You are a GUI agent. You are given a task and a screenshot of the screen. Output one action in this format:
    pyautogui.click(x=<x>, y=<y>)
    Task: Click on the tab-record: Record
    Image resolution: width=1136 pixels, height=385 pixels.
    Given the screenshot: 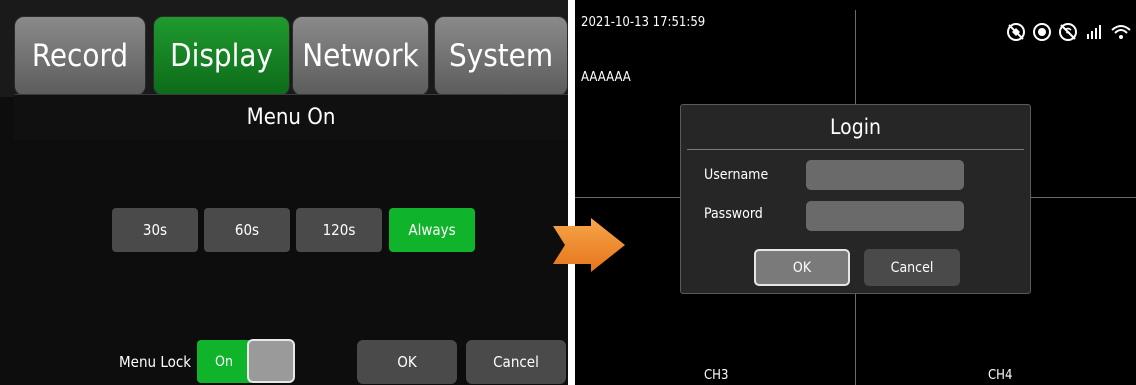 What is the action you would take?
    pyautogui.click(x=80, y=56)
    